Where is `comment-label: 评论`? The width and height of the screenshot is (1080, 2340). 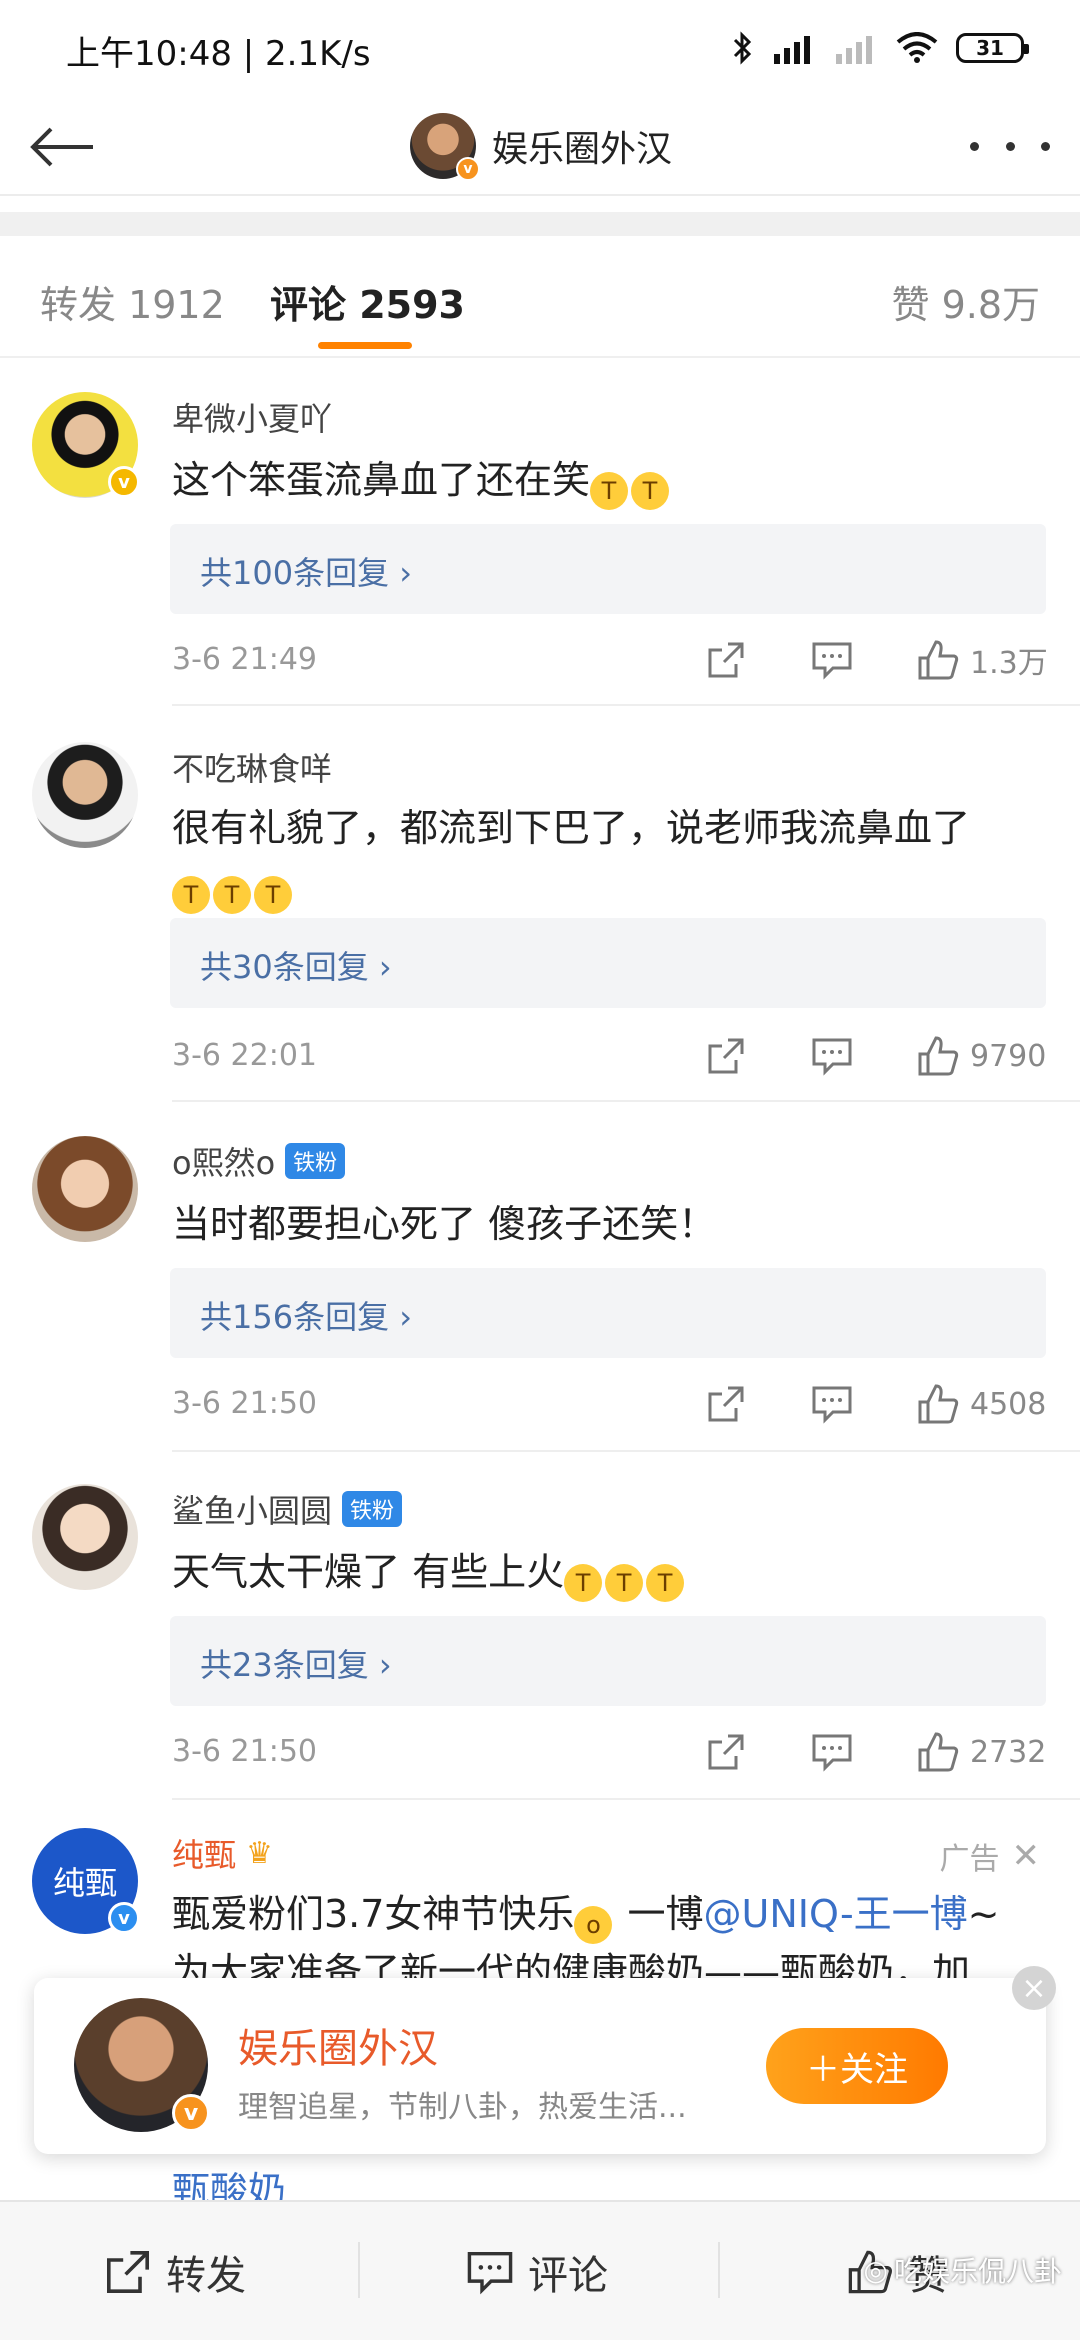 comment-label: 评论 is located at coordinates (568, 2276).